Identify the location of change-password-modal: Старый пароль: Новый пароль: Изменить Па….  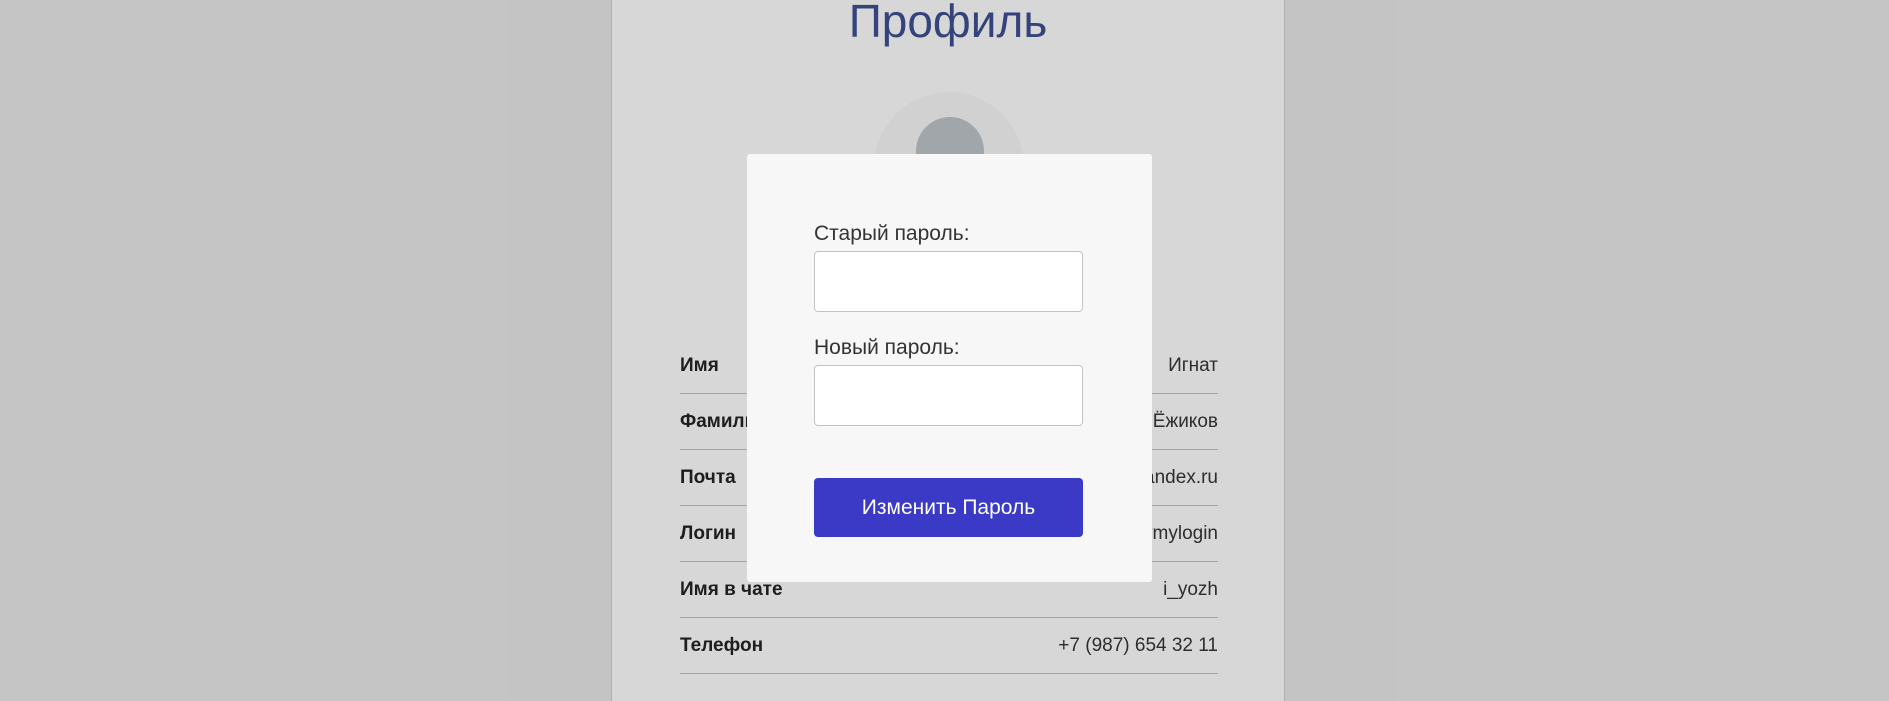
(949, 368).